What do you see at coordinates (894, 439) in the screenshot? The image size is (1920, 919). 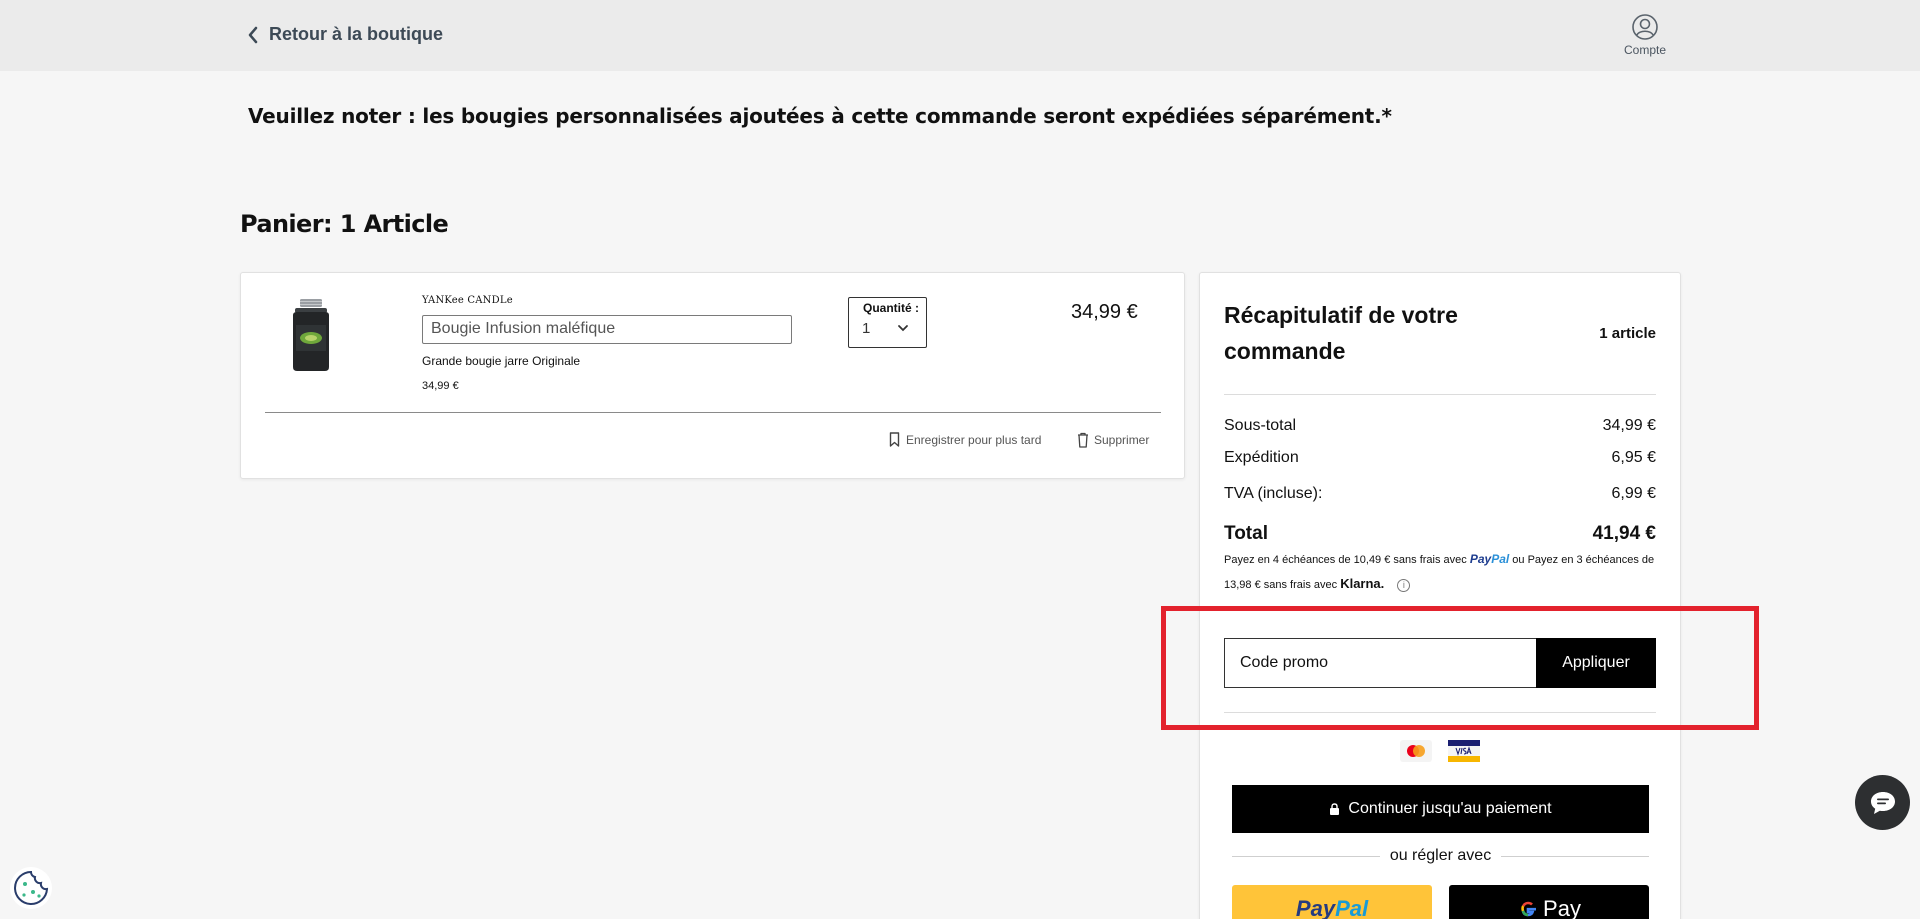 I see `bookmark-icon` at bounding box center [894, 439].